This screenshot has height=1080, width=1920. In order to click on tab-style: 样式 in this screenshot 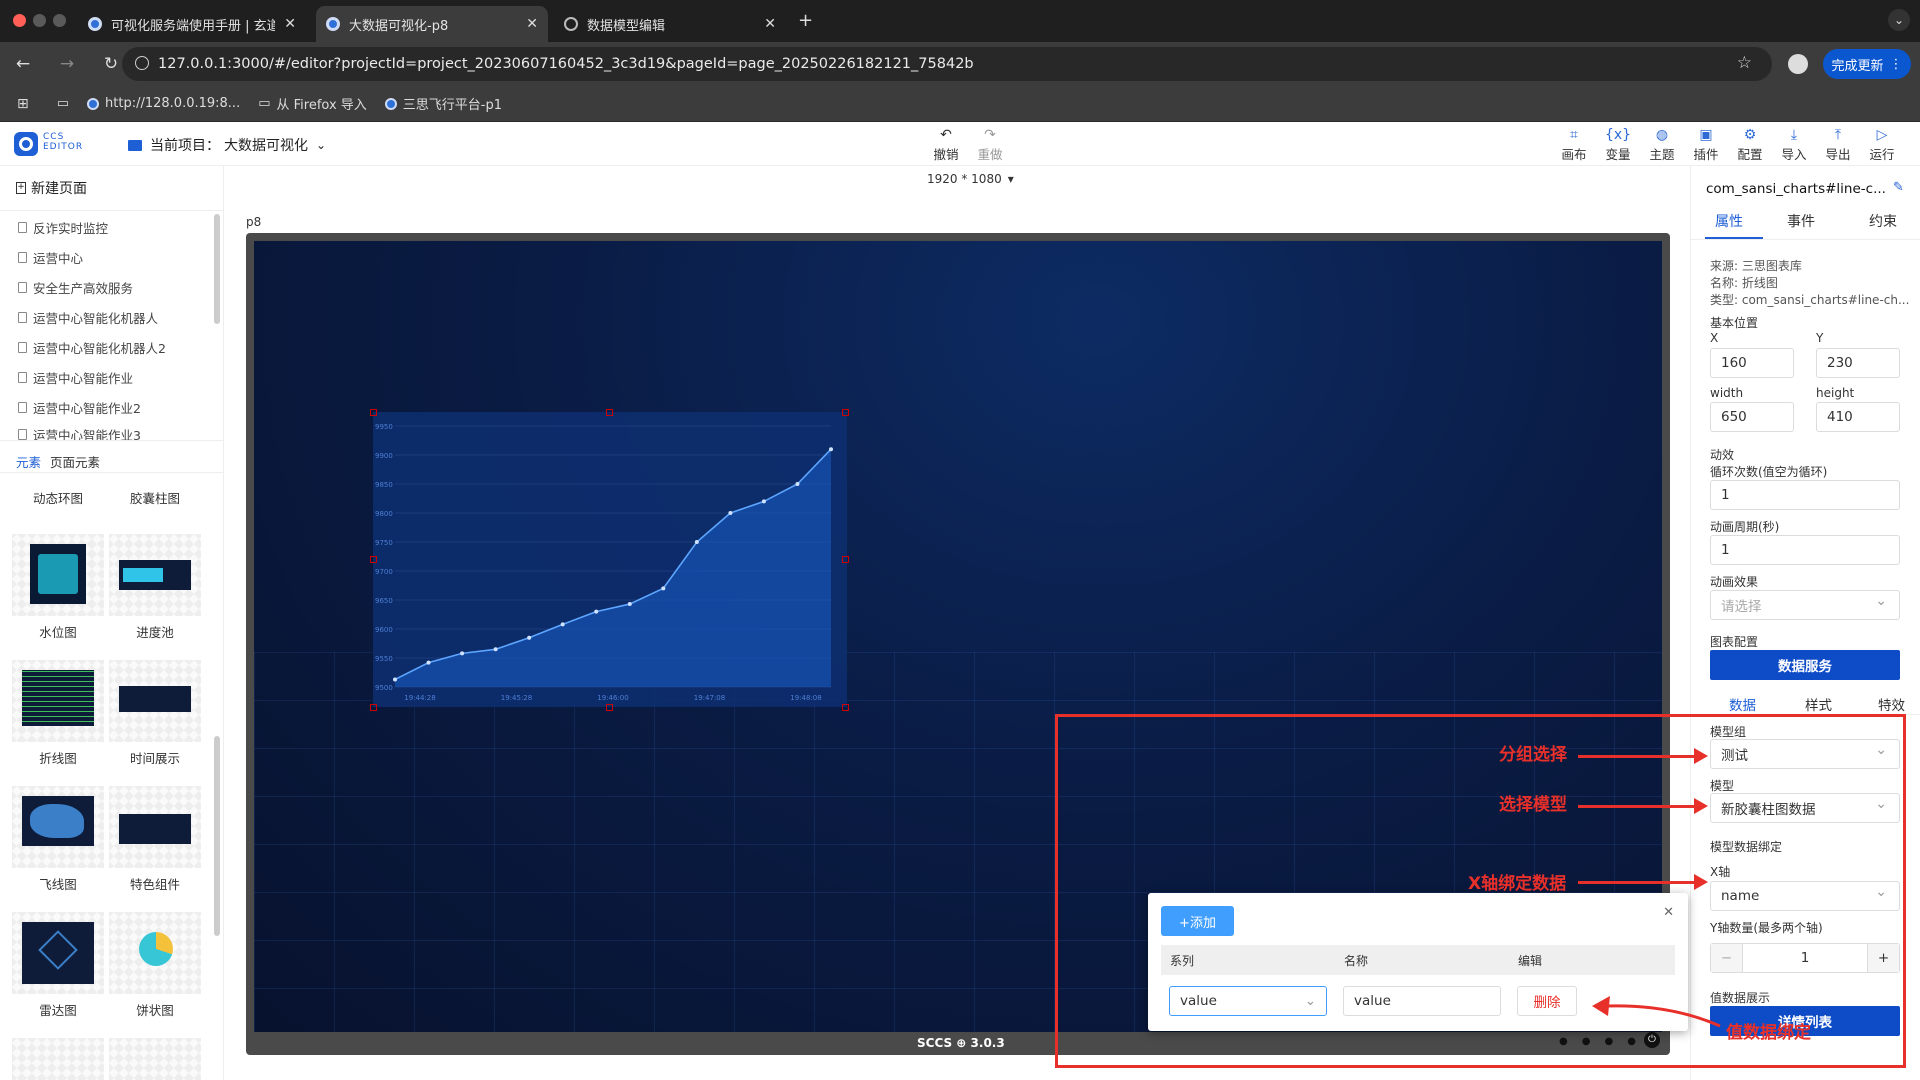, I will do `click(1818, 704)`.